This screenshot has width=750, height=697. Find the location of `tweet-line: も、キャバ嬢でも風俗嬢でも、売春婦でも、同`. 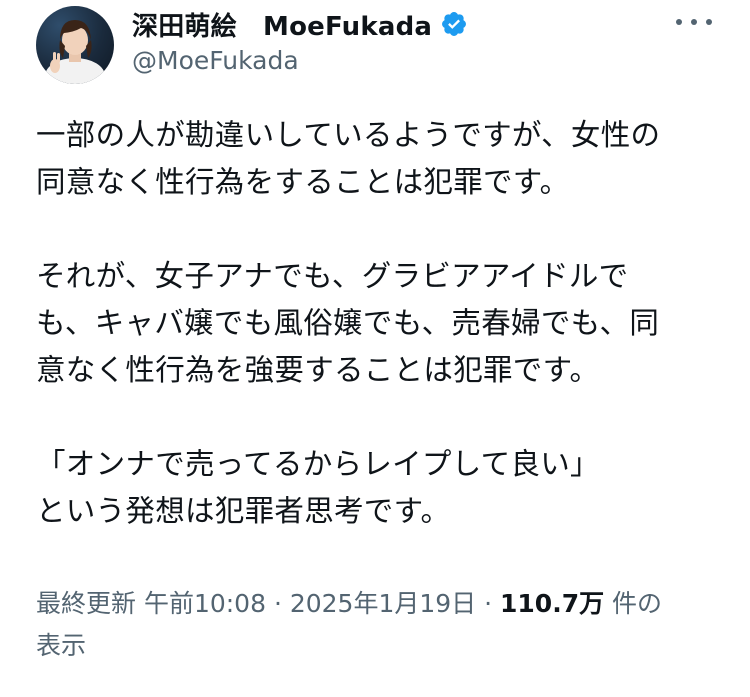

tweet-line: も、キャバ嬢でも風俗嬢でも、売春婦でも、同 is located at coordinates (348, 323).